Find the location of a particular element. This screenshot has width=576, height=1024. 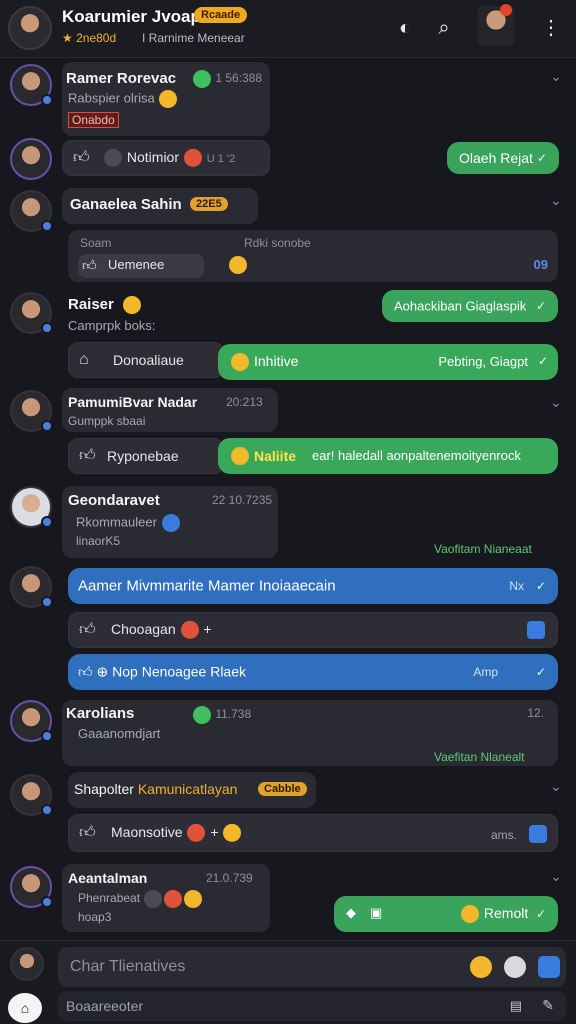

timestamp: 22 10.7235 is located at coordinates (242, 500).